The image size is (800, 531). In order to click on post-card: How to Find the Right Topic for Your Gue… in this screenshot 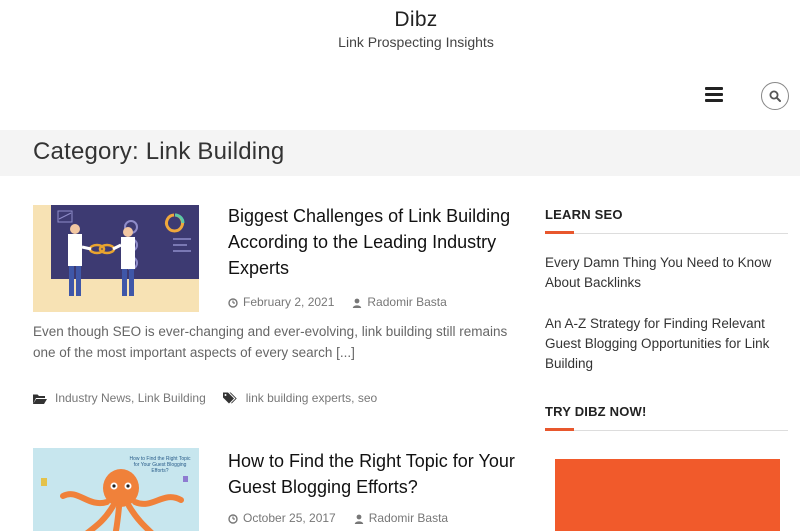, I will do `click(280, 489)`.